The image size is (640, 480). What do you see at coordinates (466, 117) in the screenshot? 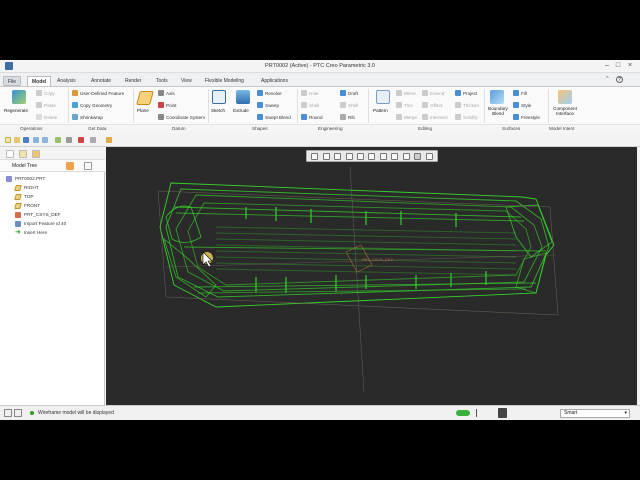
I see `solidify-button: Solidify` at bounding box center [466, 117].